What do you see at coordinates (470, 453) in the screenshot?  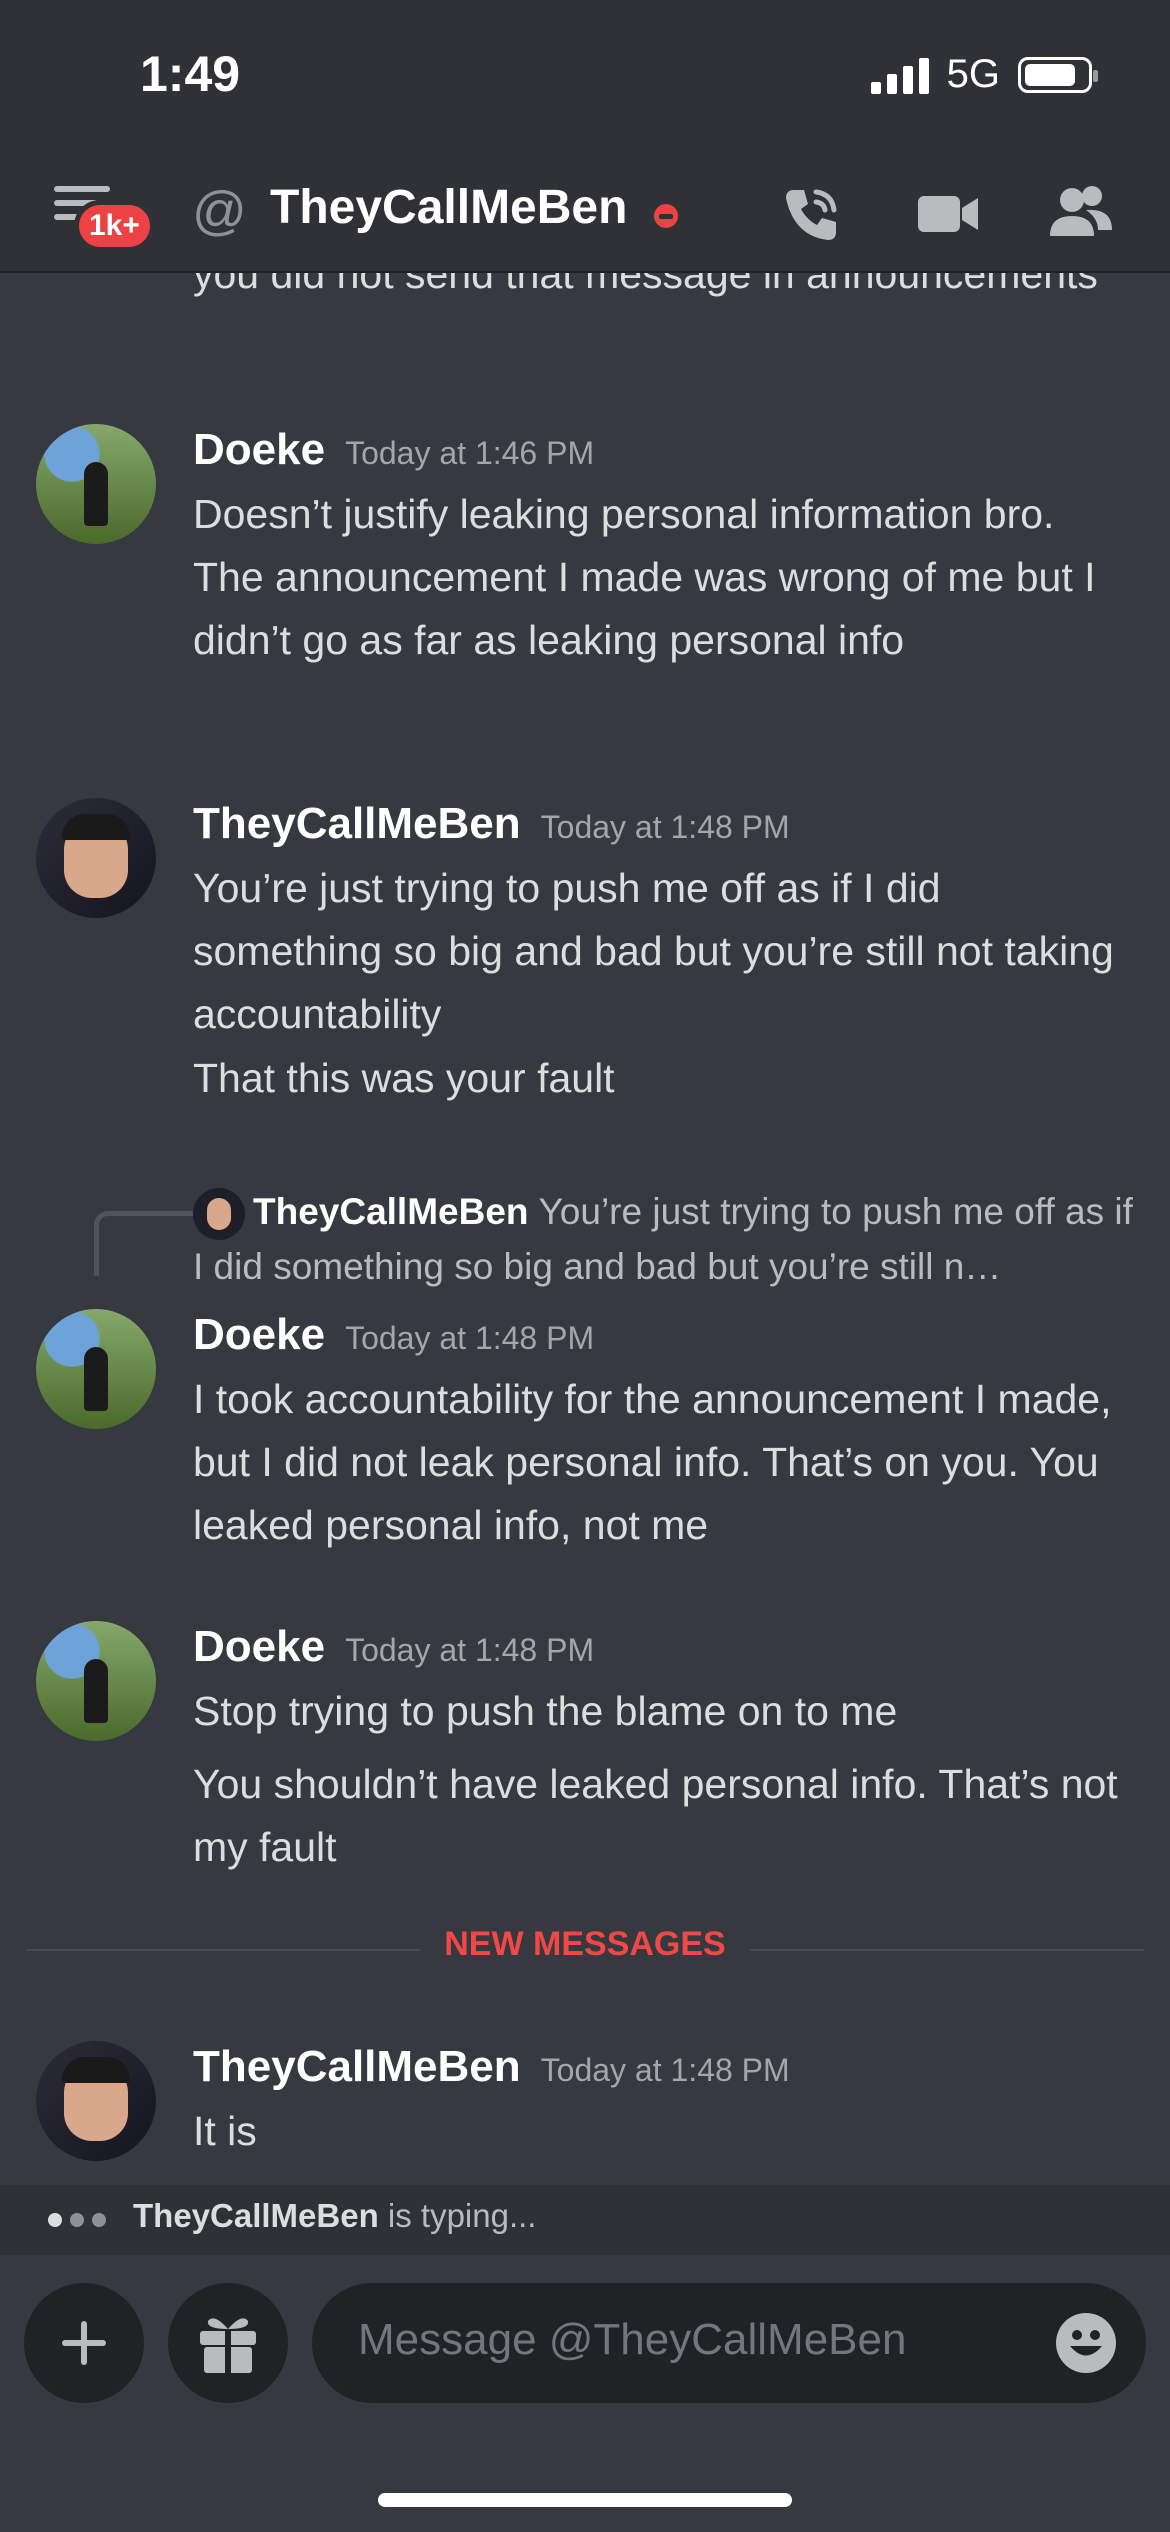 I see `timestamp: Today at 1:46 PM` at bounding box center [470, 453].